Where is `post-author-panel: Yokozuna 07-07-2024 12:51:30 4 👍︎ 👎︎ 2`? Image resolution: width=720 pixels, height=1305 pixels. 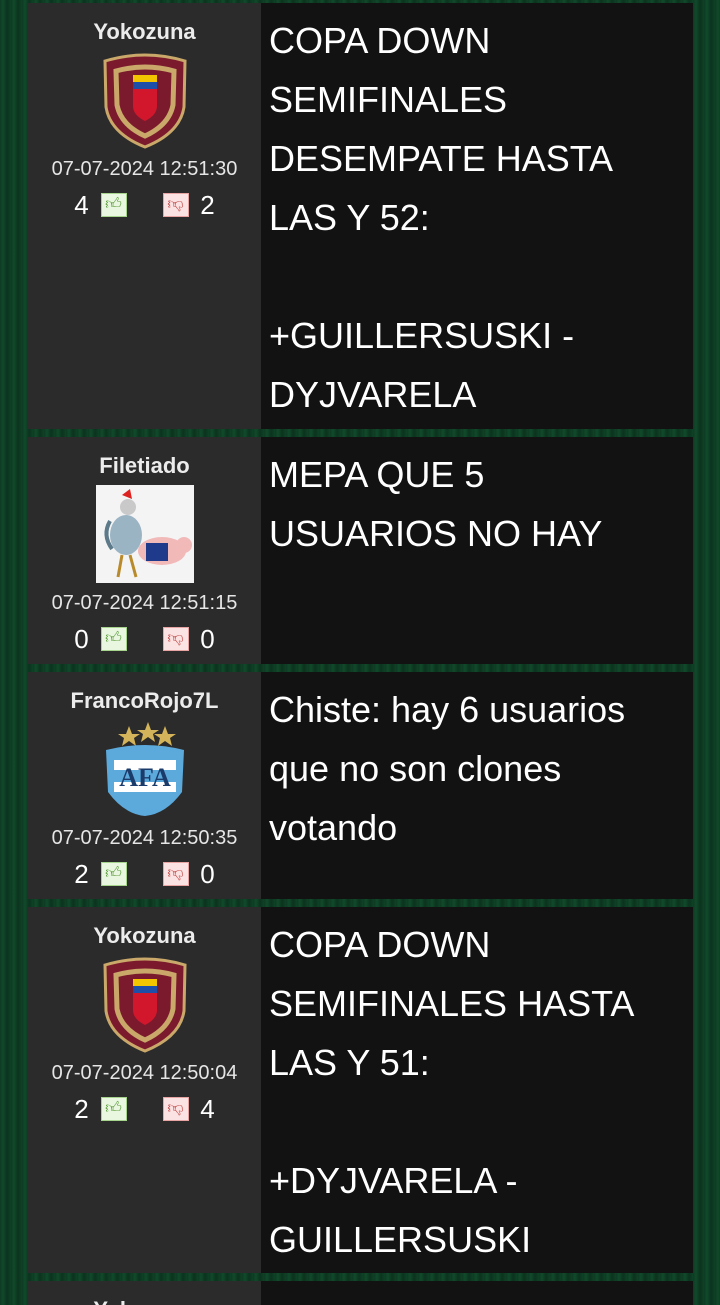
post-author-panel: Yokozuna 07-07-2024 12:51:30 4 👍︎ 👎︎ 2 is located at coordinates (144, 216).